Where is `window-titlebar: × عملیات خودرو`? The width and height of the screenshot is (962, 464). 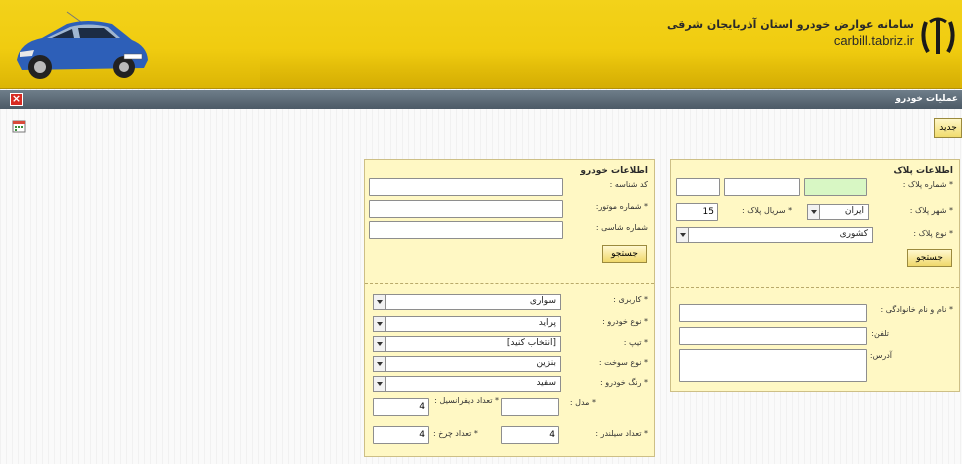
window-titlebar: × عملیات خودرو is located at coordinates (481, 99).